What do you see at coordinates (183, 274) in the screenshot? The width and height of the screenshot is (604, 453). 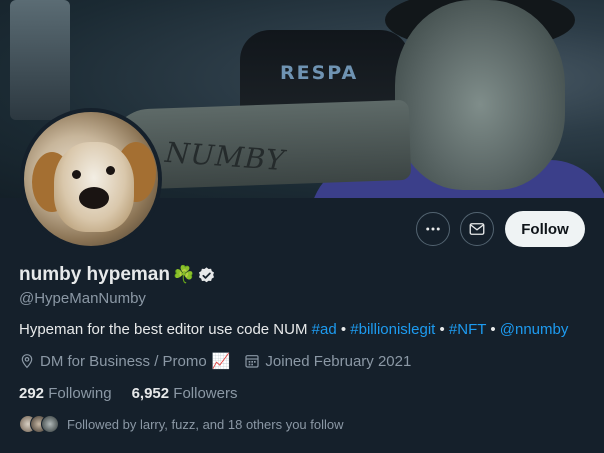 I see `clover-emoji: ☘️` at bounding box center [183, 274].